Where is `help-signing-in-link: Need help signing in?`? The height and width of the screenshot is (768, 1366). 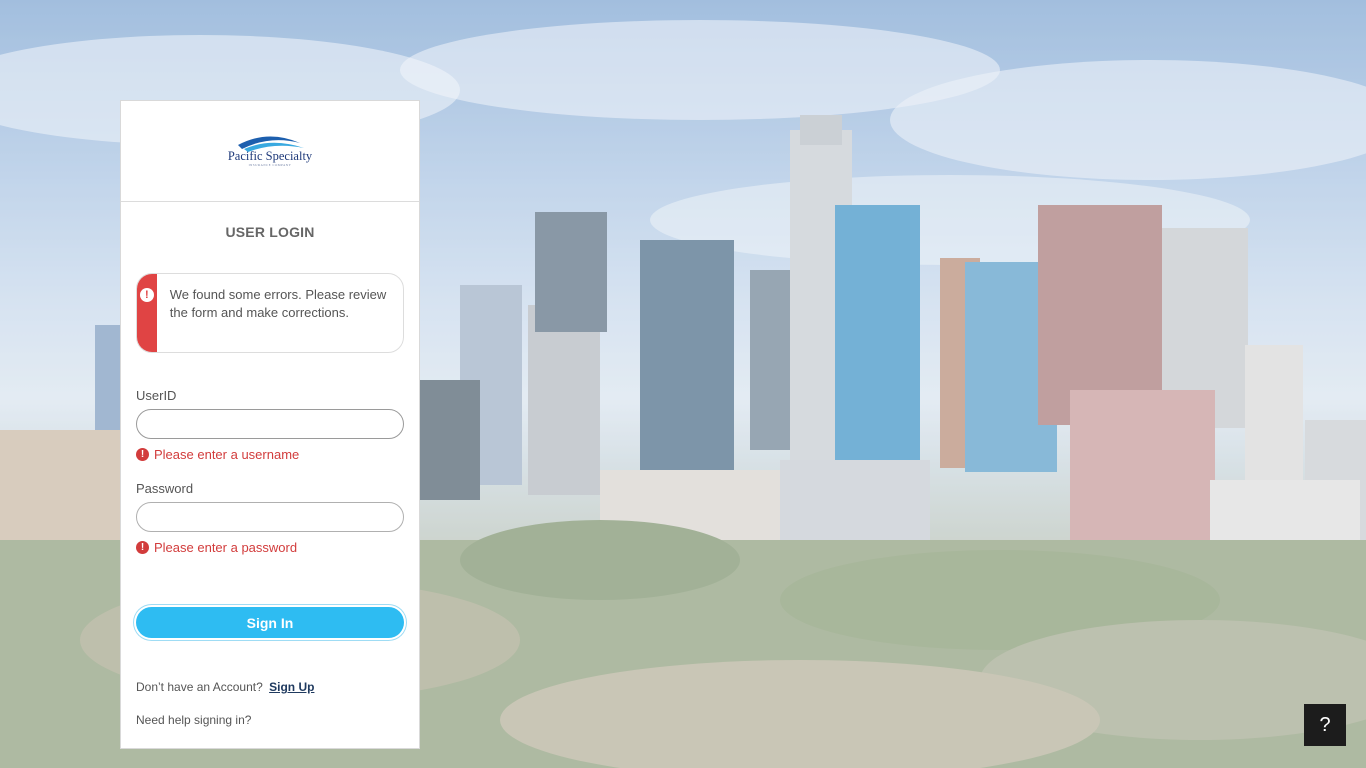 help-signing-in-link: Need help signing in? is located at coordinates (193, 720).